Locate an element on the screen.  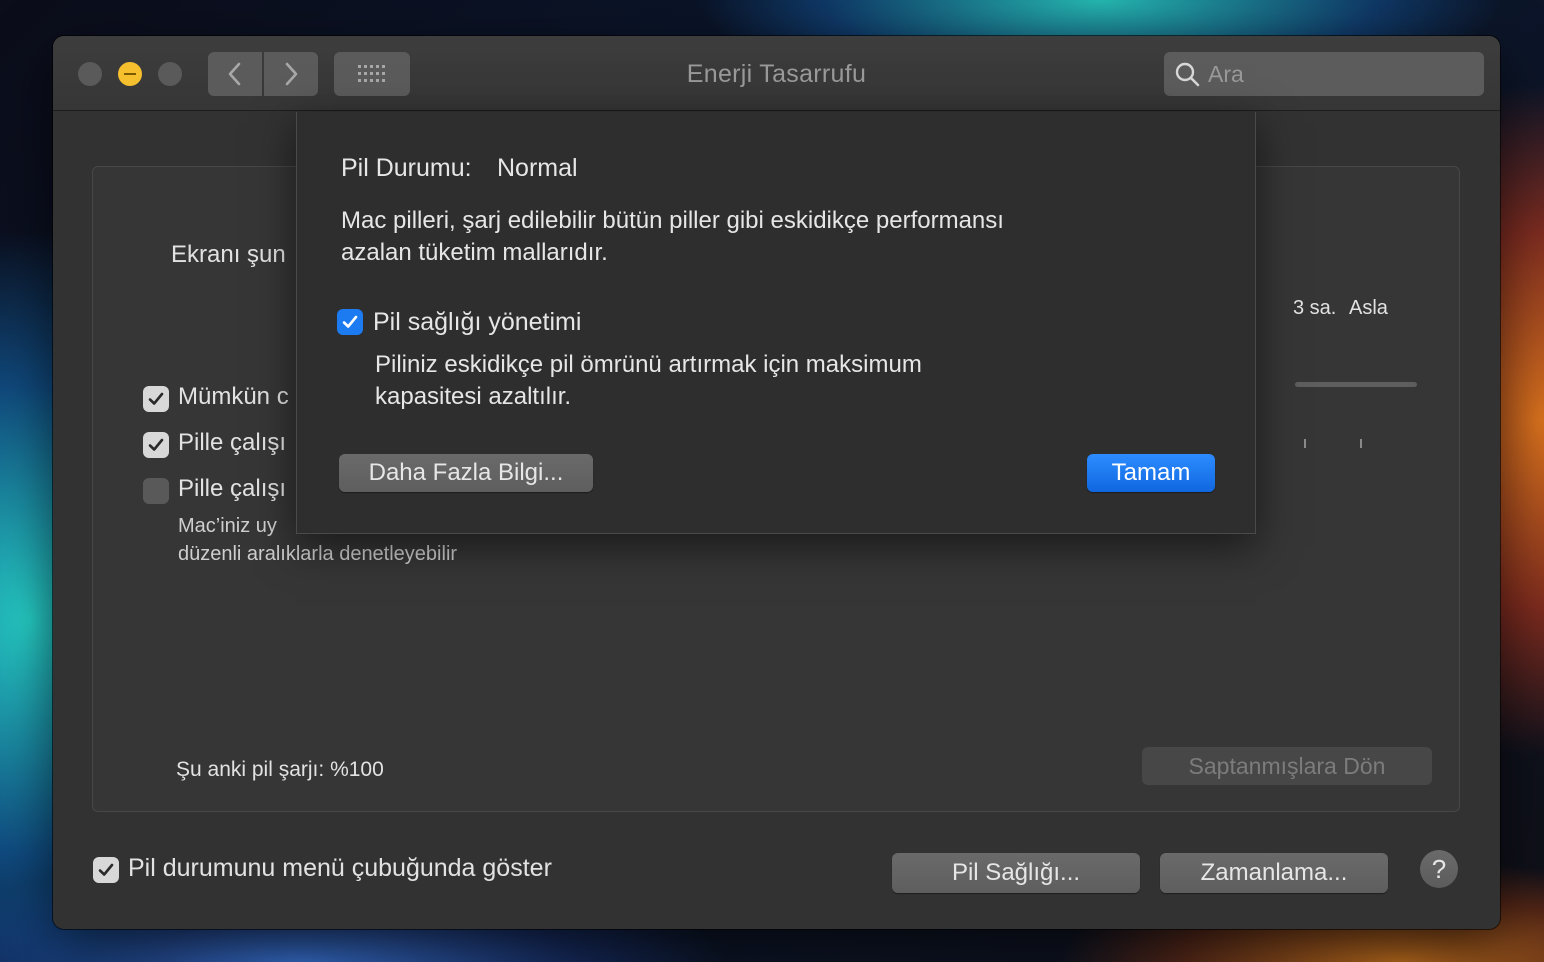
title-bar: Enerji Tasarrufu is located at coordinates (776, 73).